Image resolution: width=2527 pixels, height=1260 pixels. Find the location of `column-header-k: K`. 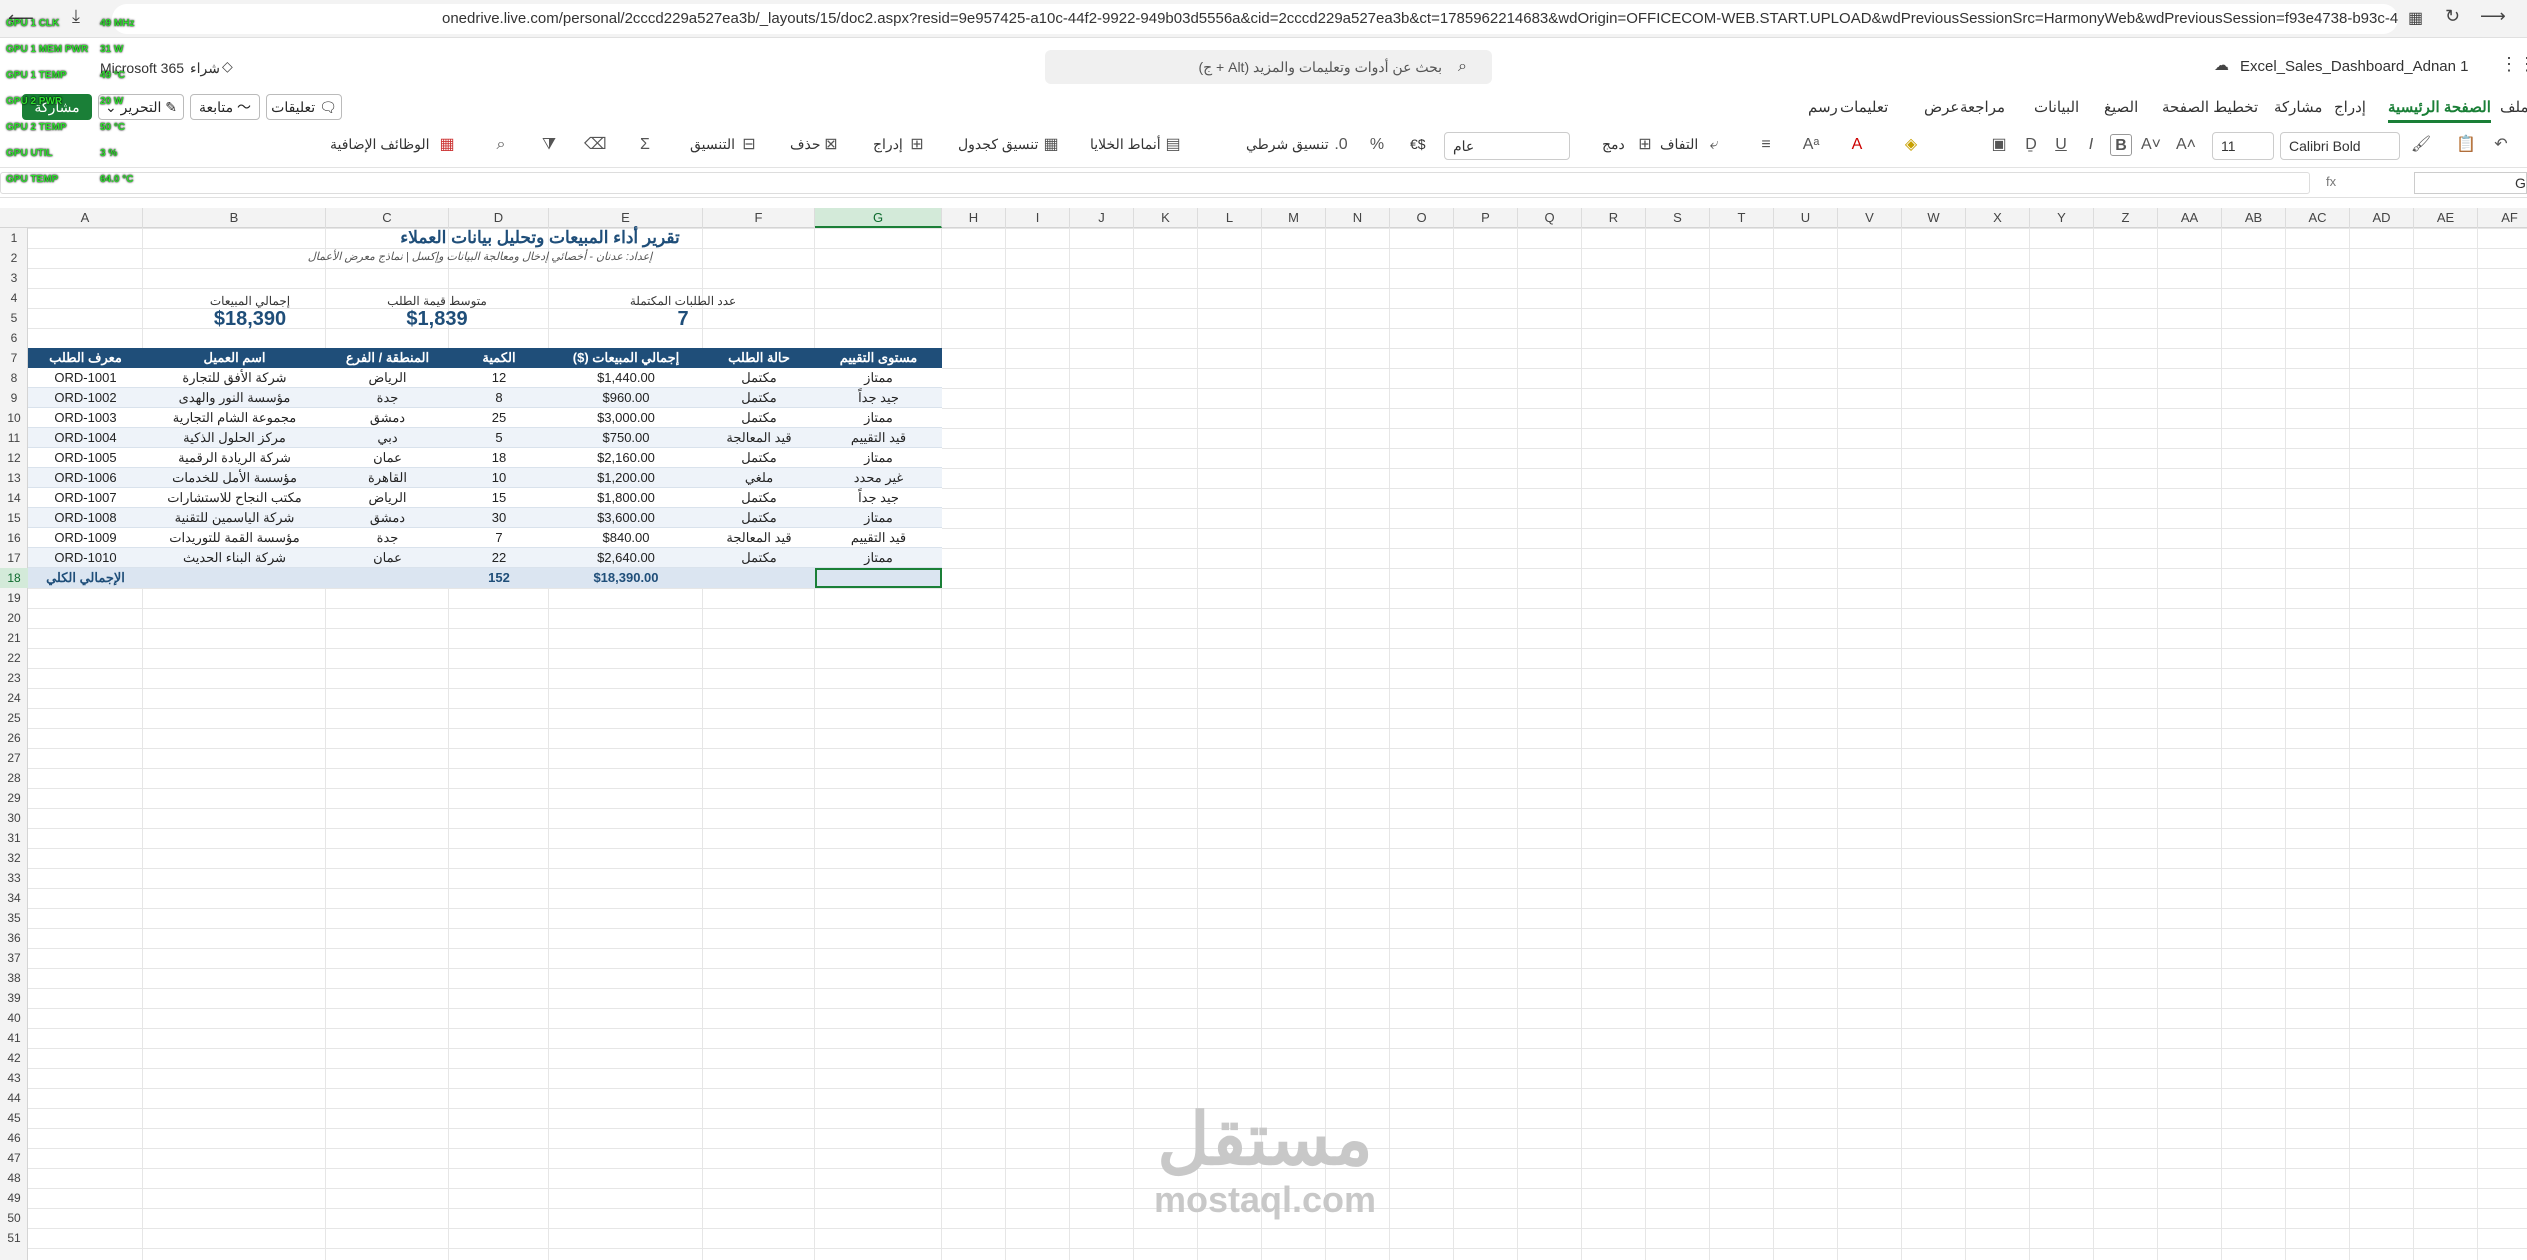

column-header-k: K is located at coordinates (1166, 218).